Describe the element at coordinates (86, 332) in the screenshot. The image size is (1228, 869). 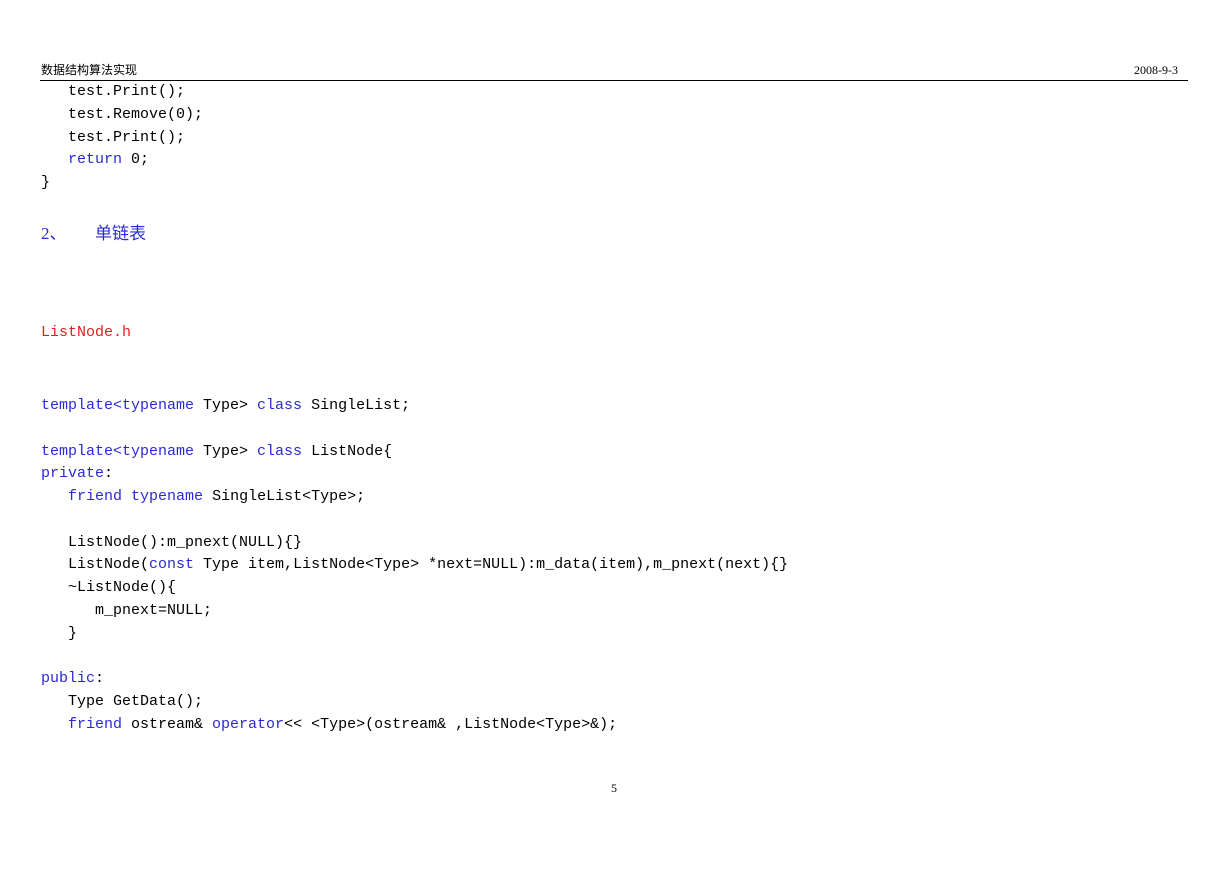
I see `file-name-label: ListNode.h` at that location.